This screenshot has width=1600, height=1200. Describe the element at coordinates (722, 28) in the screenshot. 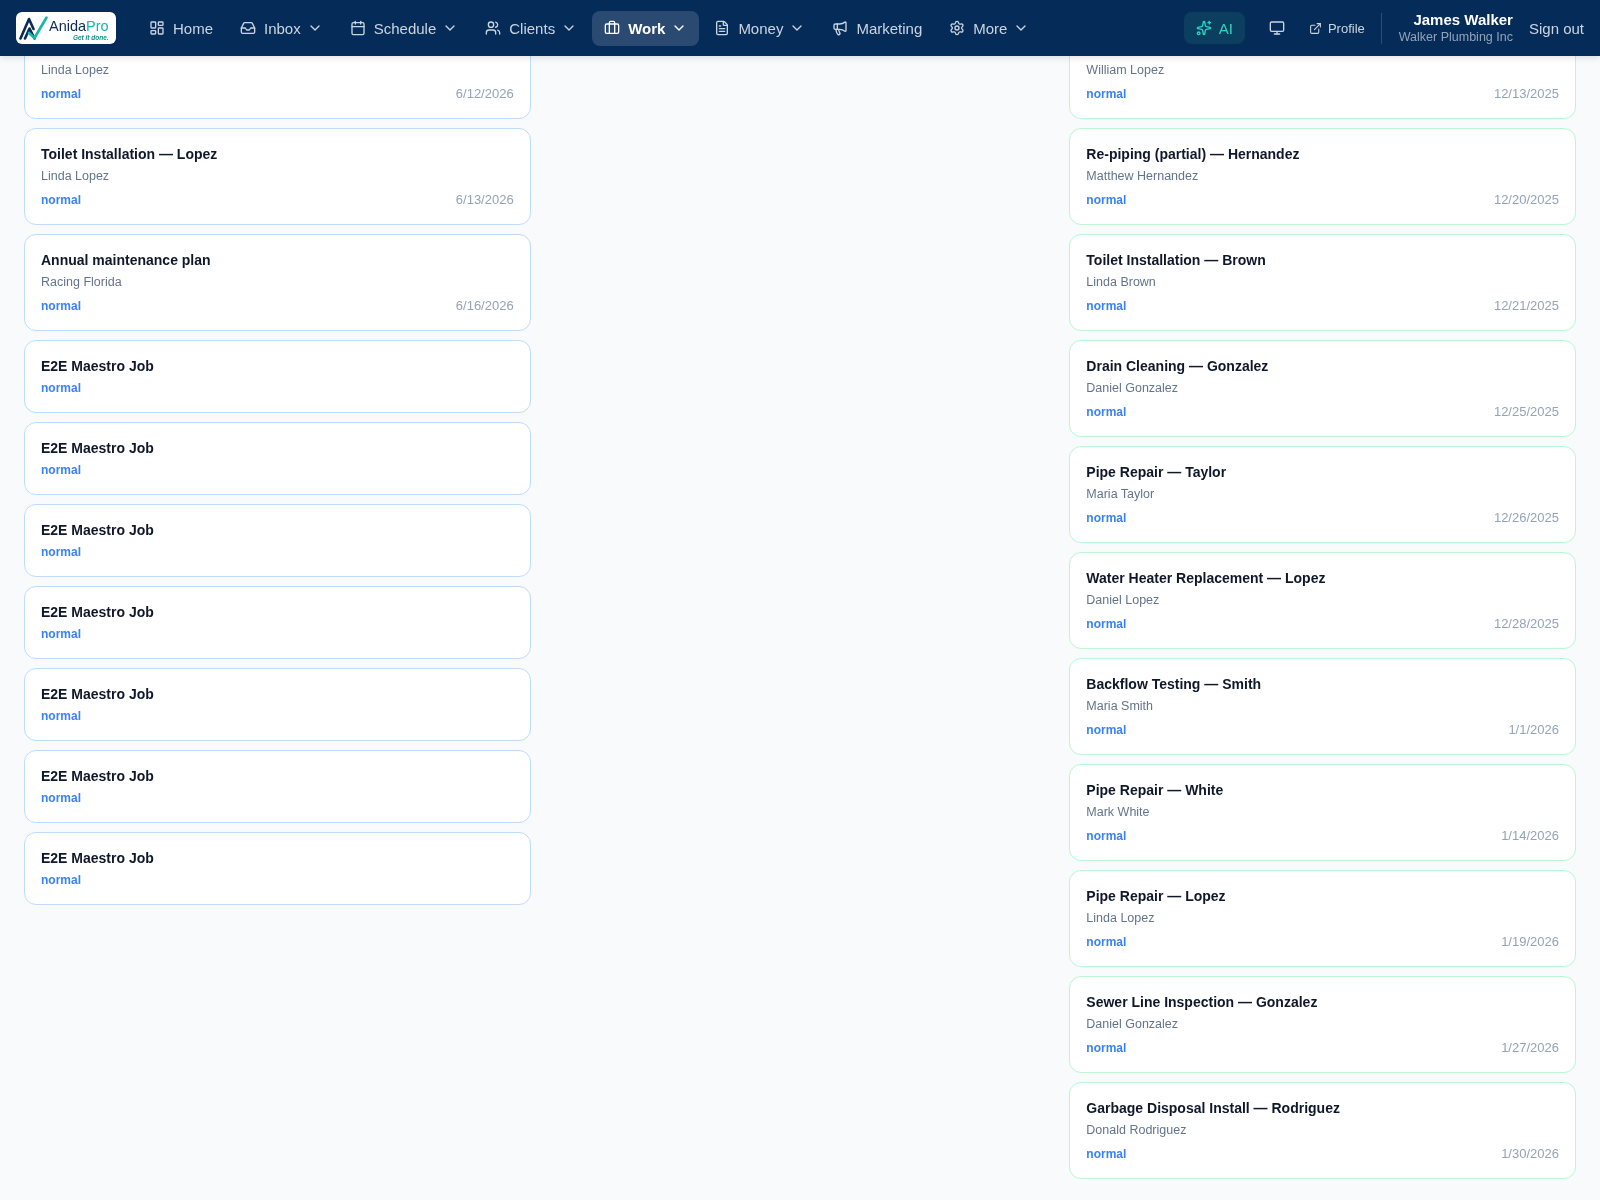

I see `document-icon` at that location.